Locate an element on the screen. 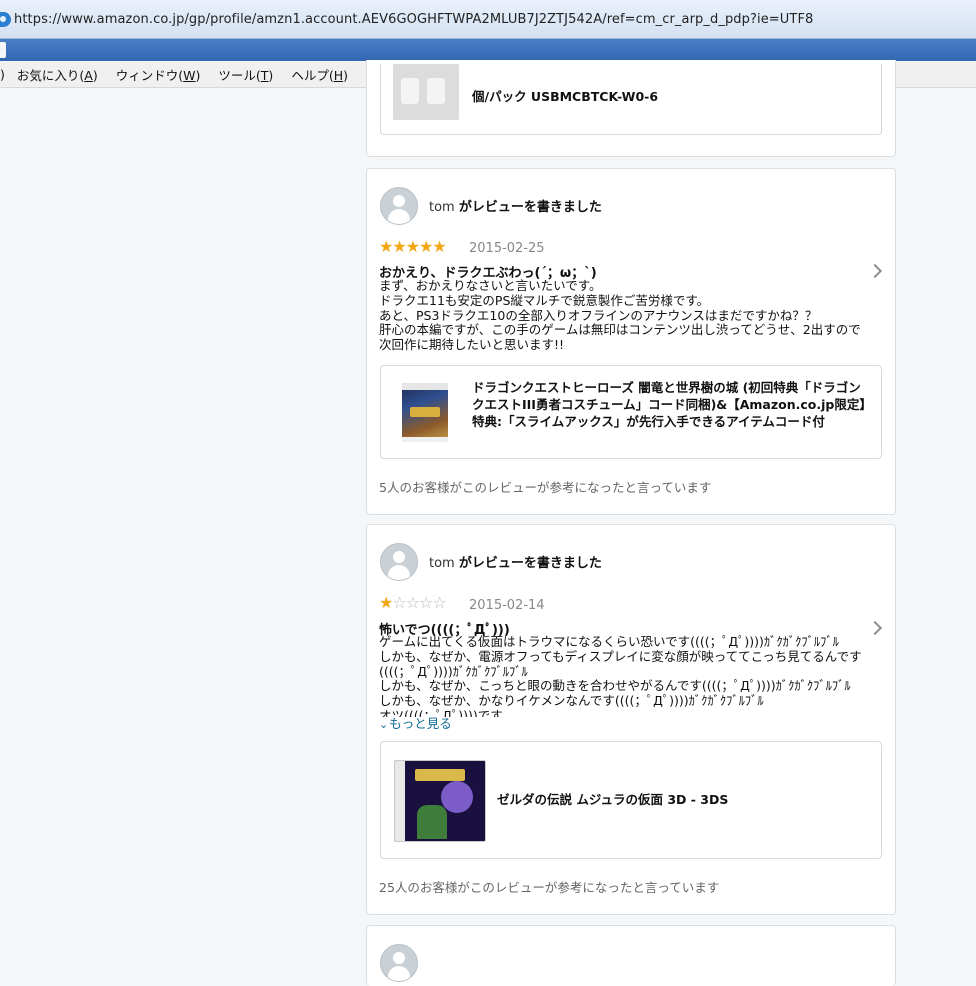 This screenshot has width=976, height=986. helpful-count: 25人のお客様がこのレビューが参考になったと言っています is located at coordinates (549, 887).